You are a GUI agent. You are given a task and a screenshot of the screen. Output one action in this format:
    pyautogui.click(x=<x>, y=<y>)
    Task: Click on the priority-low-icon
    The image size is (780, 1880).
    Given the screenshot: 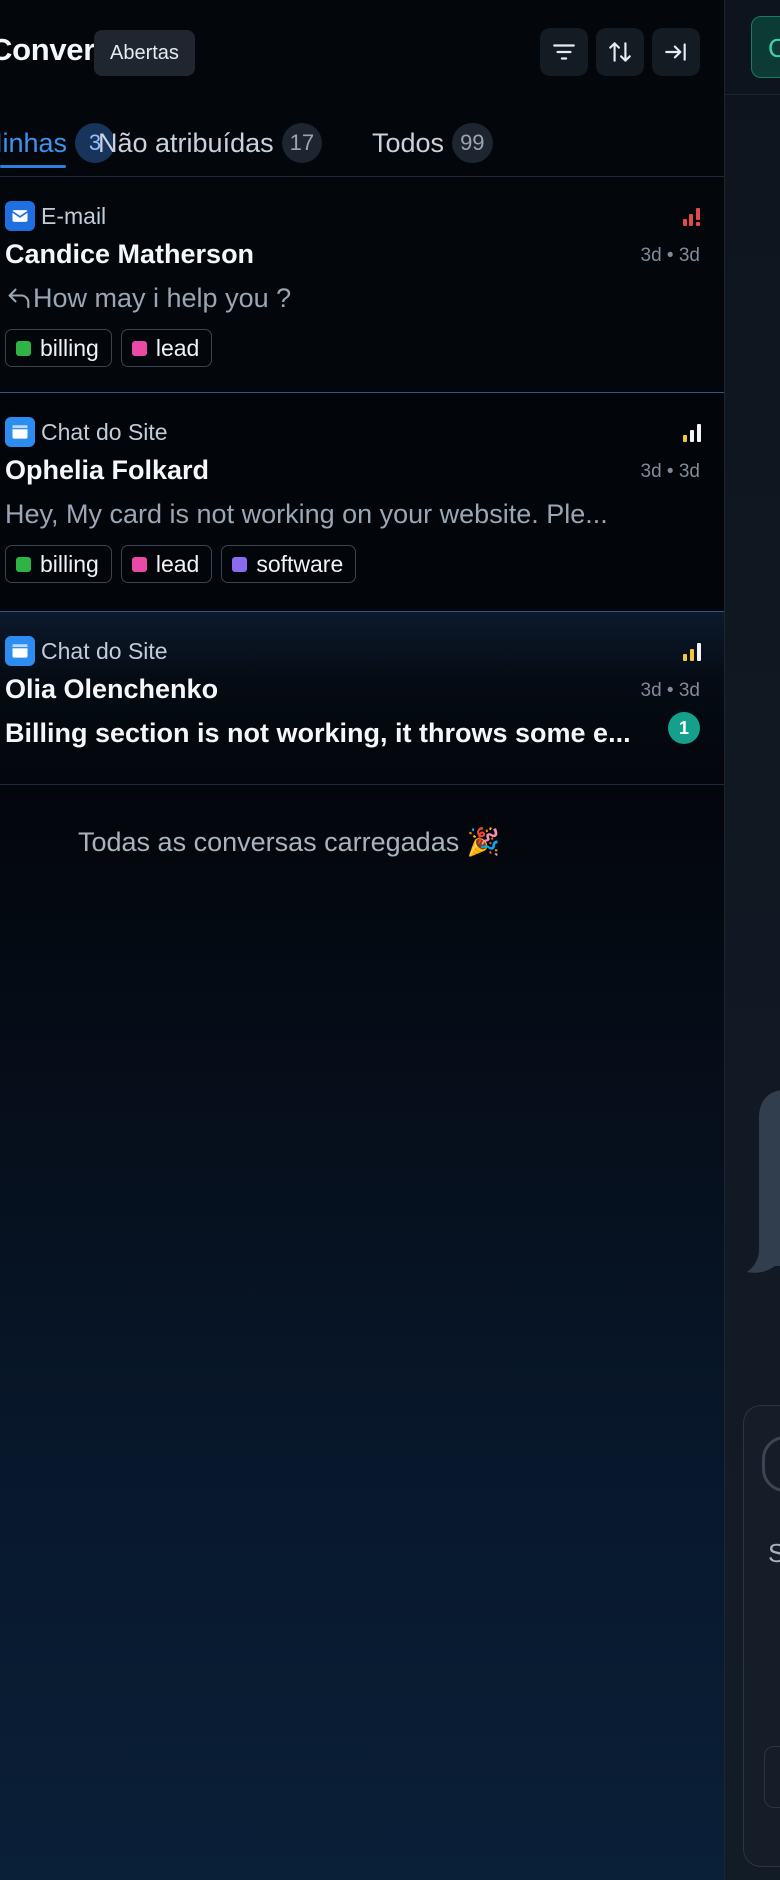 What is the action you would take?
    pyautogui.click(x=692, y=433)
    